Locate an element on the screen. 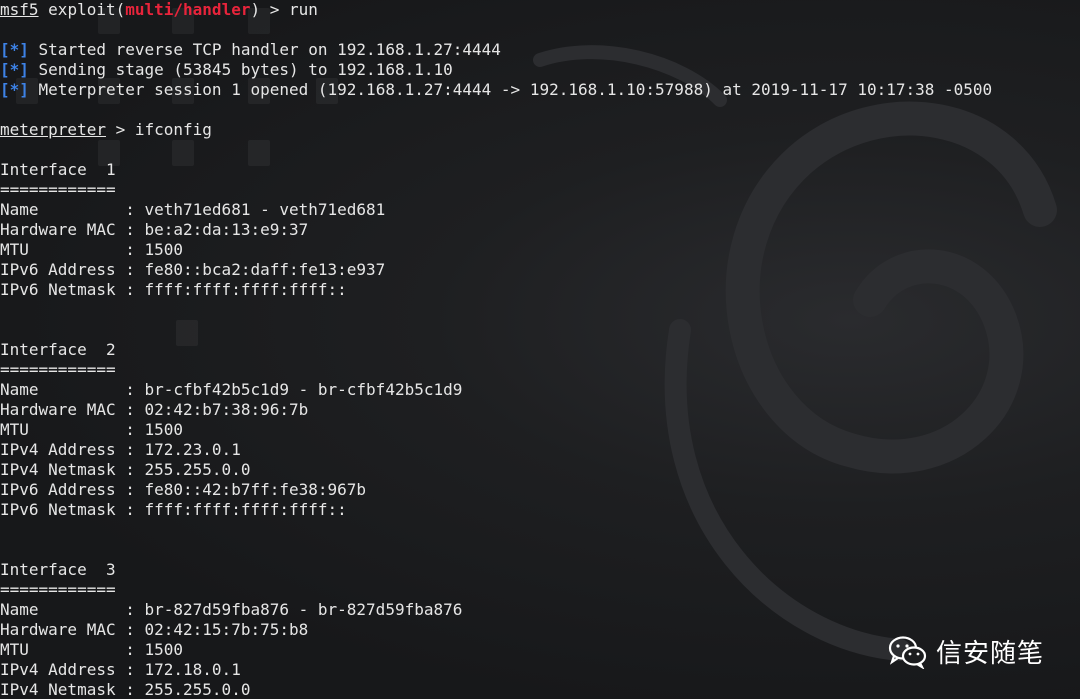 This screenshot has width=1080, height=699. interface-field: Hardware MAC : be:a2:da:13:e9:37 is located at coordinates (154, 229).